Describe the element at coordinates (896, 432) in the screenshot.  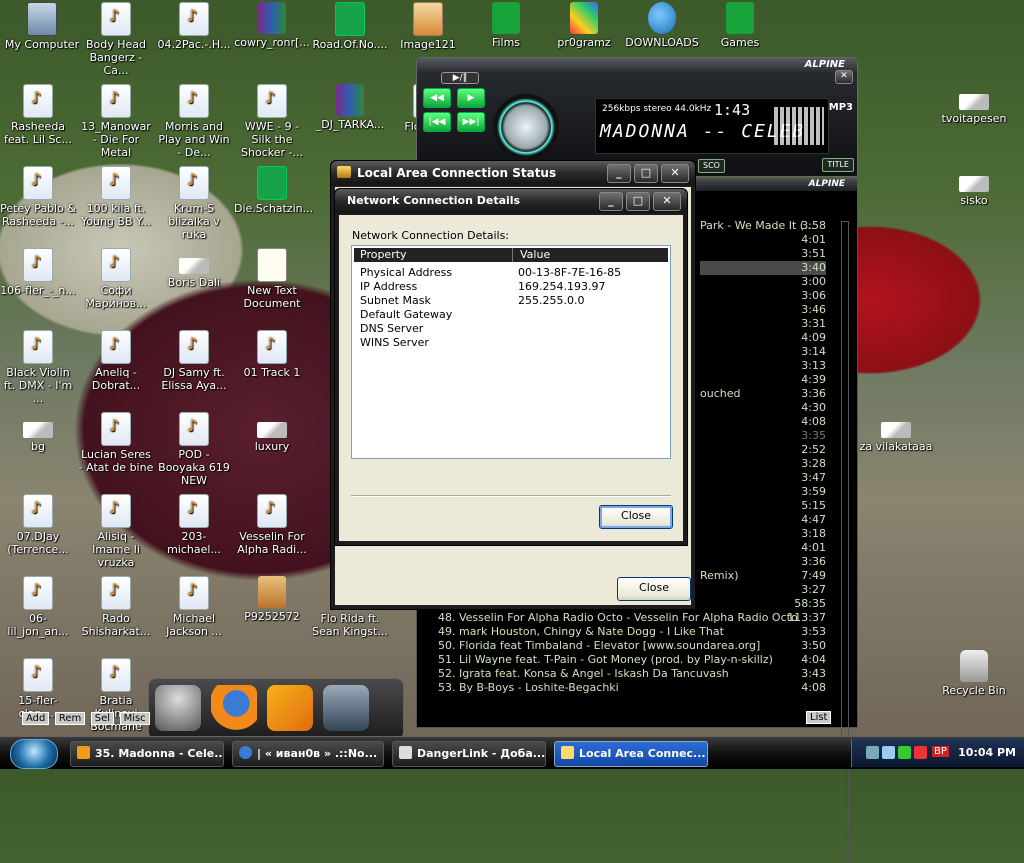
I see `desktop-icon: za vilakataaa` at that location.